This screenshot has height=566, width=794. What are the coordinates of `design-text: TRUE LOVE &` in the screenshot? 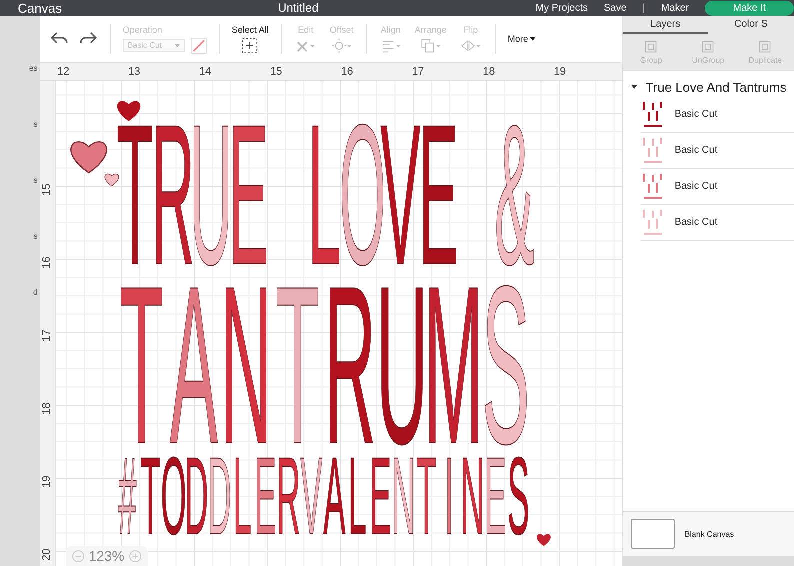 It's located at (325, 196).